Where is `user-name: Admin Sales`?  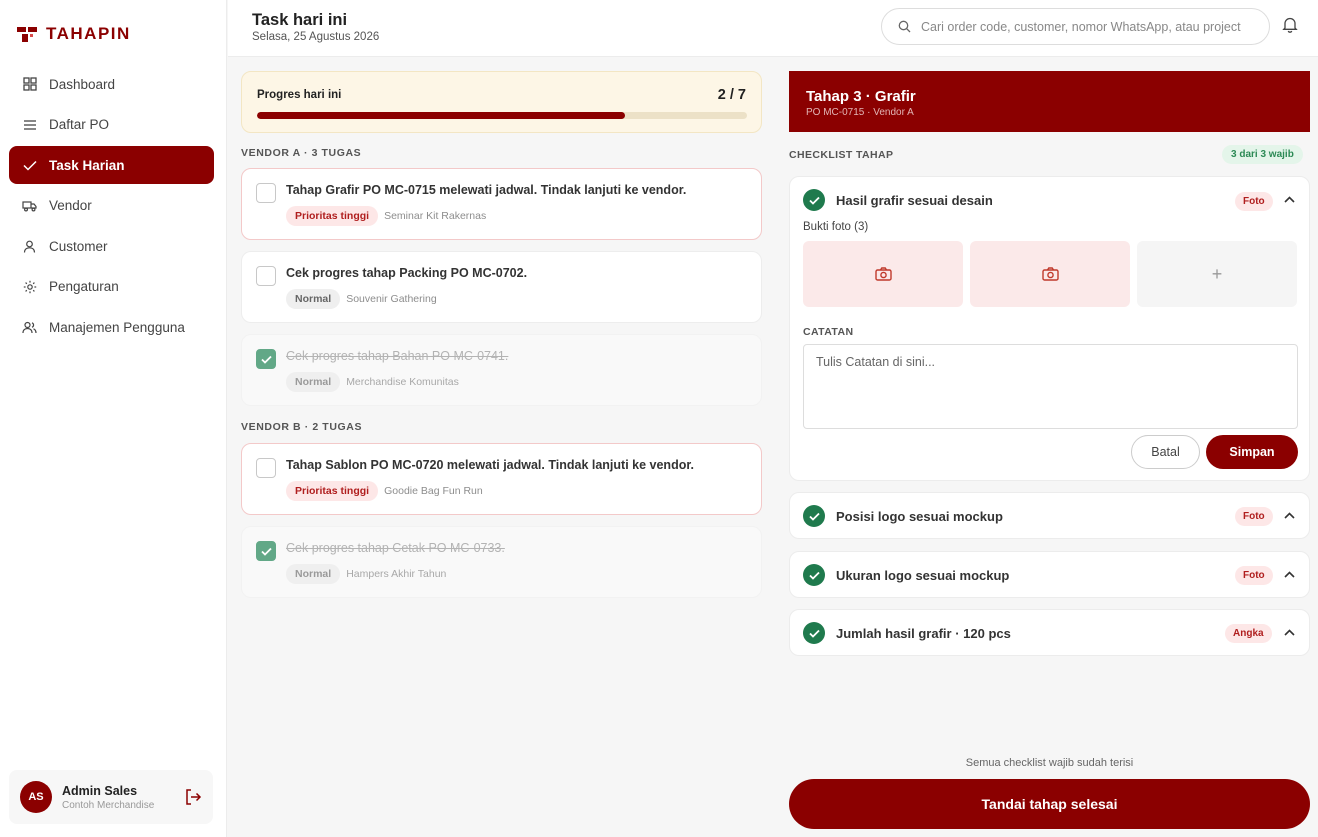 user-name: Admin Sales is located at coordinates (100, 790).